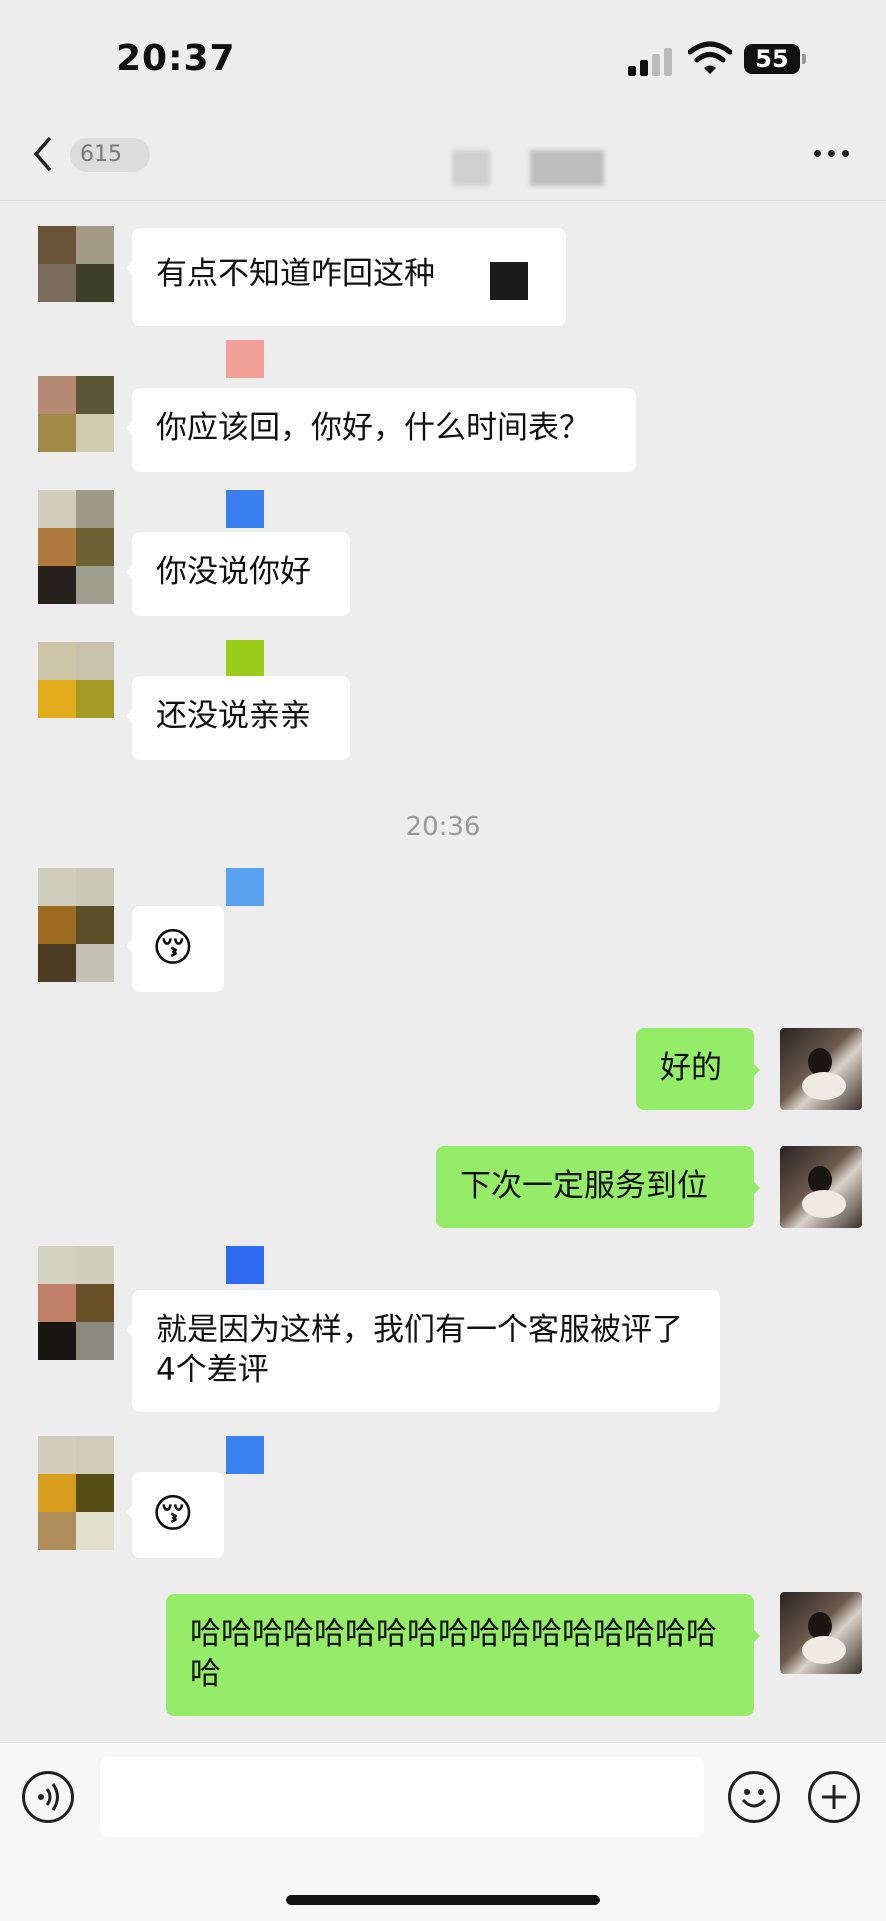  I want to click on message-text: 你没说你好, so click(233, 572).